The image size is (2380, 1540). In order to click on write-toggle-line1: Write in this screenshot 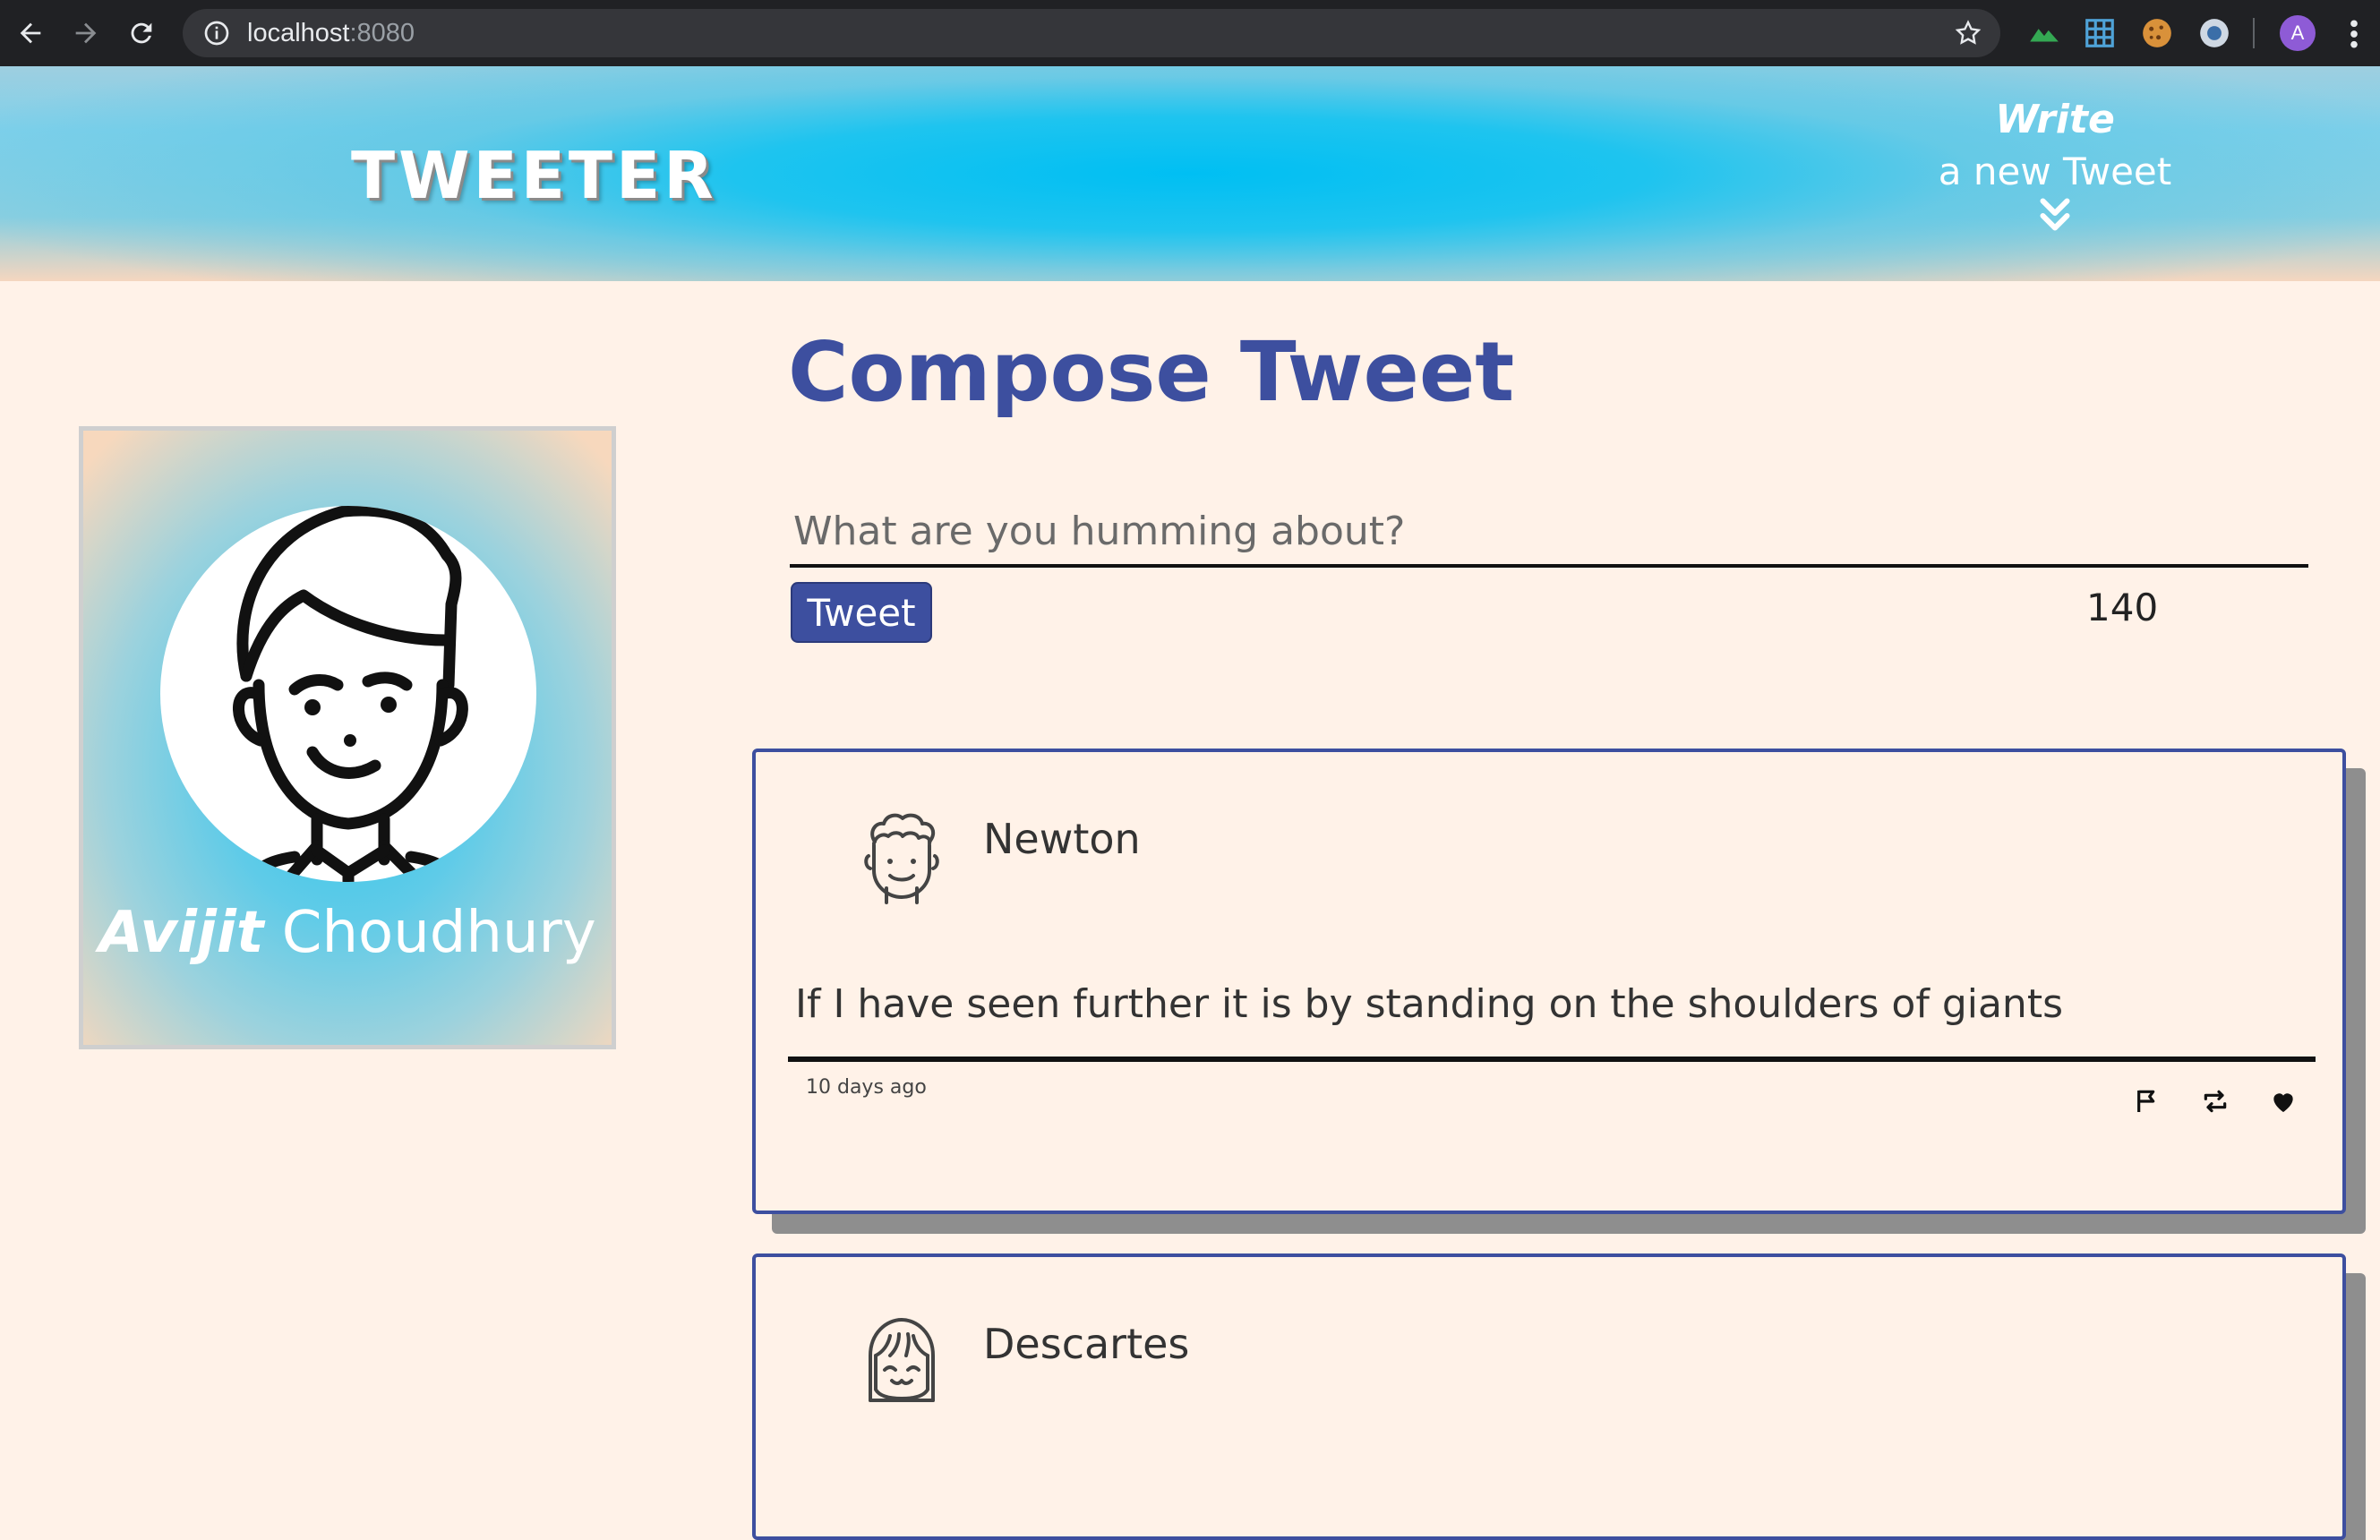, I will do `click(2055, 119)`.